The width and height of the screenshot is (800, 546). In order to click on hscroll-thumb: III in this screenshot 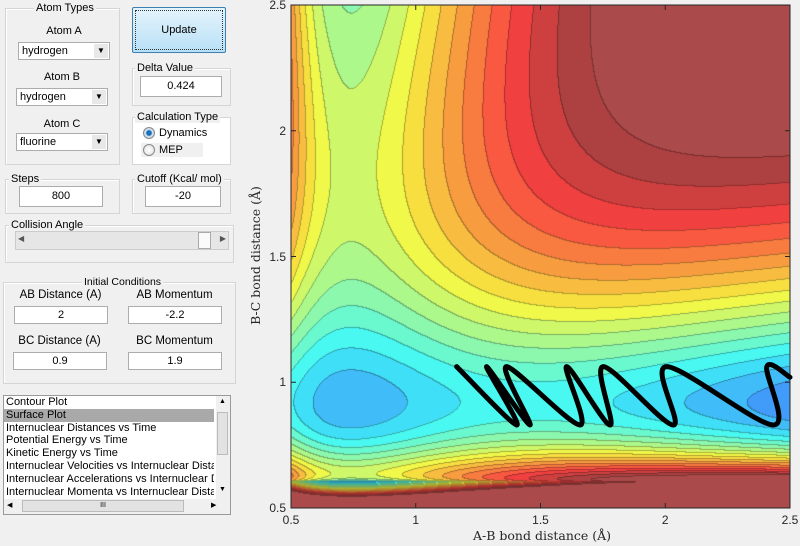, I will do `click(103, 506)`.